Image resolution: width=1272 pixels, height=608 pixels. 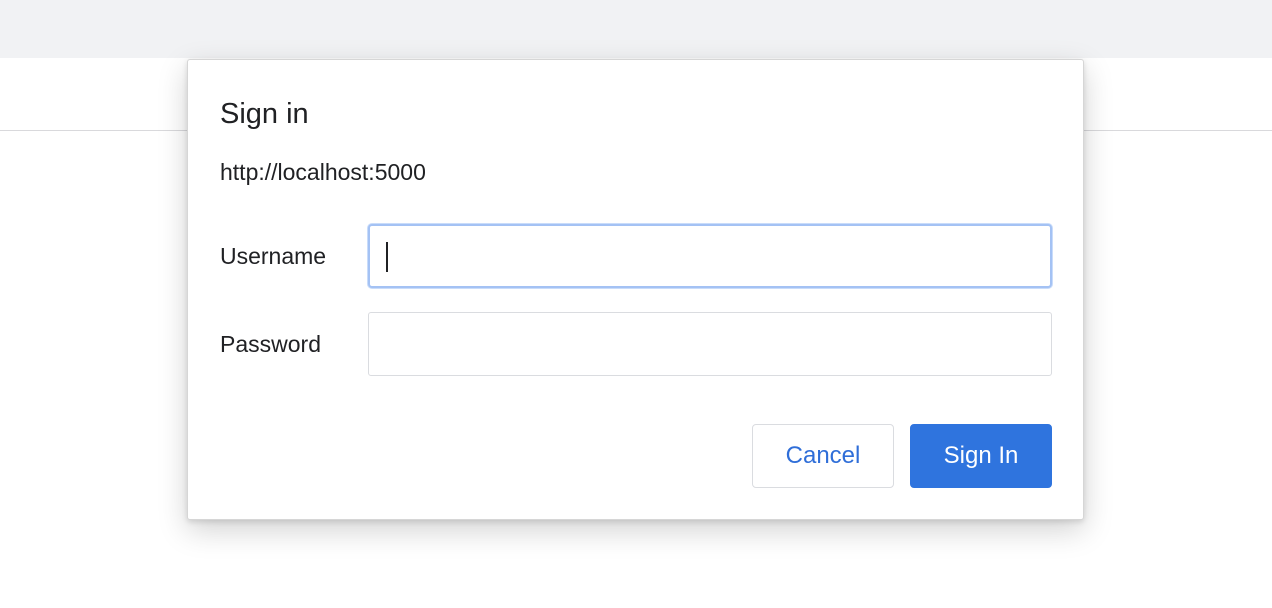 I want to click on dialog-title: Sign in, so click(x=264, y=114).